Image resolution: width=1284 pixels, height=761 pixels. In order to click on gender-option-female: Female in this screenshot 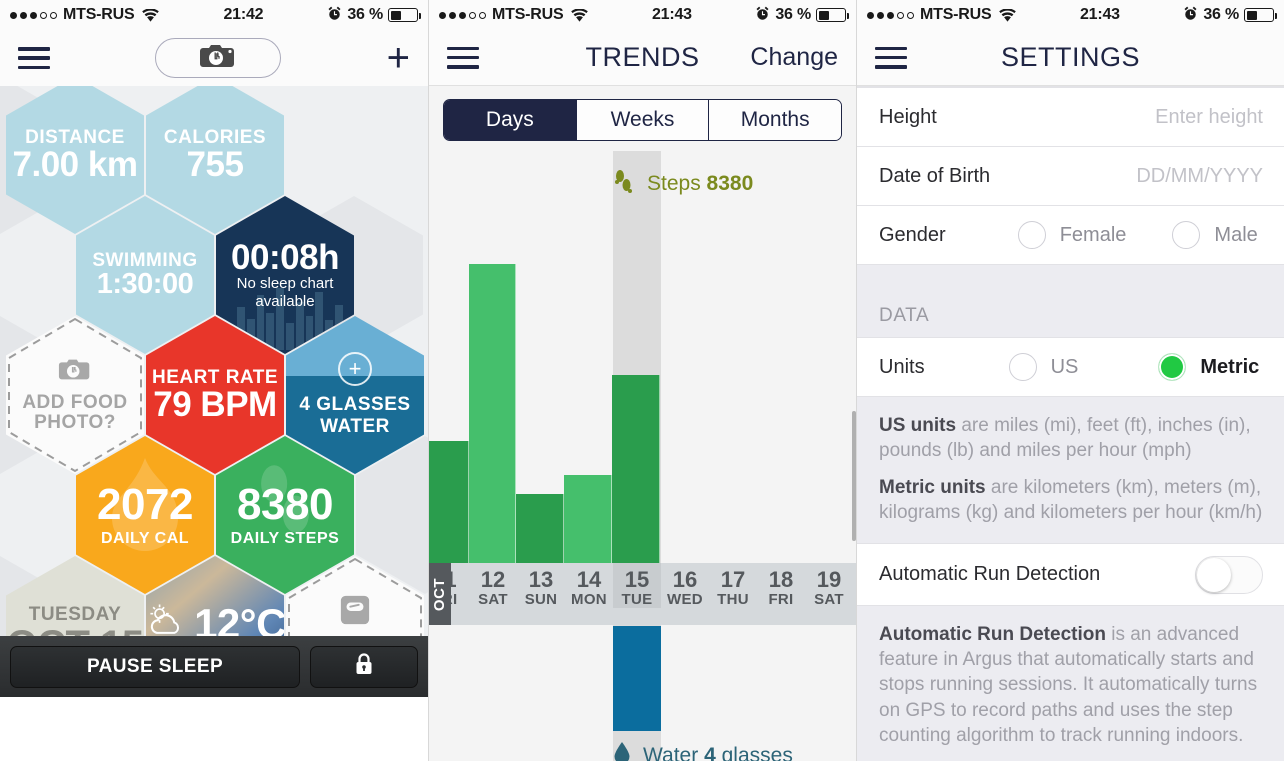, I will do `click(1071, 235)`.